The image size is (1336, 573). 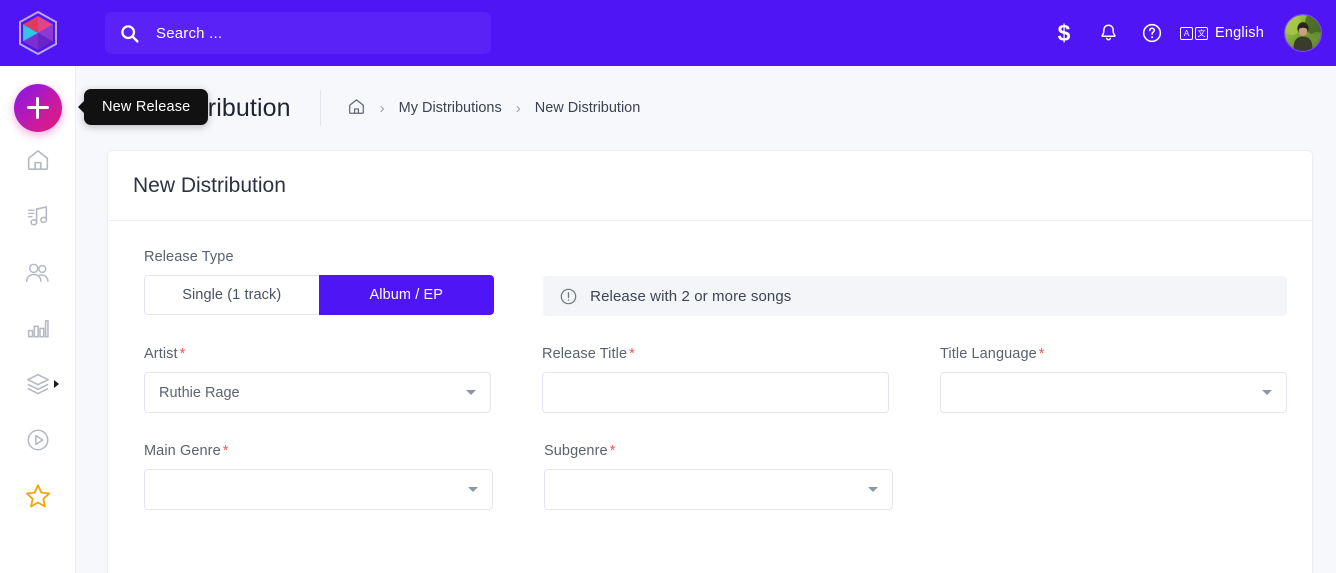 I want to click on left-sidebar, so click(x=38, y=319).